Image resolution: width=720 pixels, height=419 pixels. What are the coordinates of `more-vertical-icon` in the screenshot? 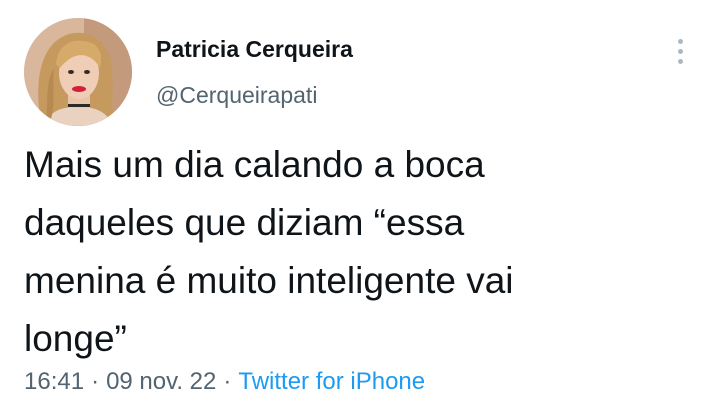 It's located at (680, 41).